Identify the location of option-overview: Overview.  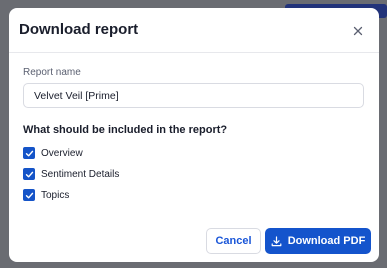
(53, 153).